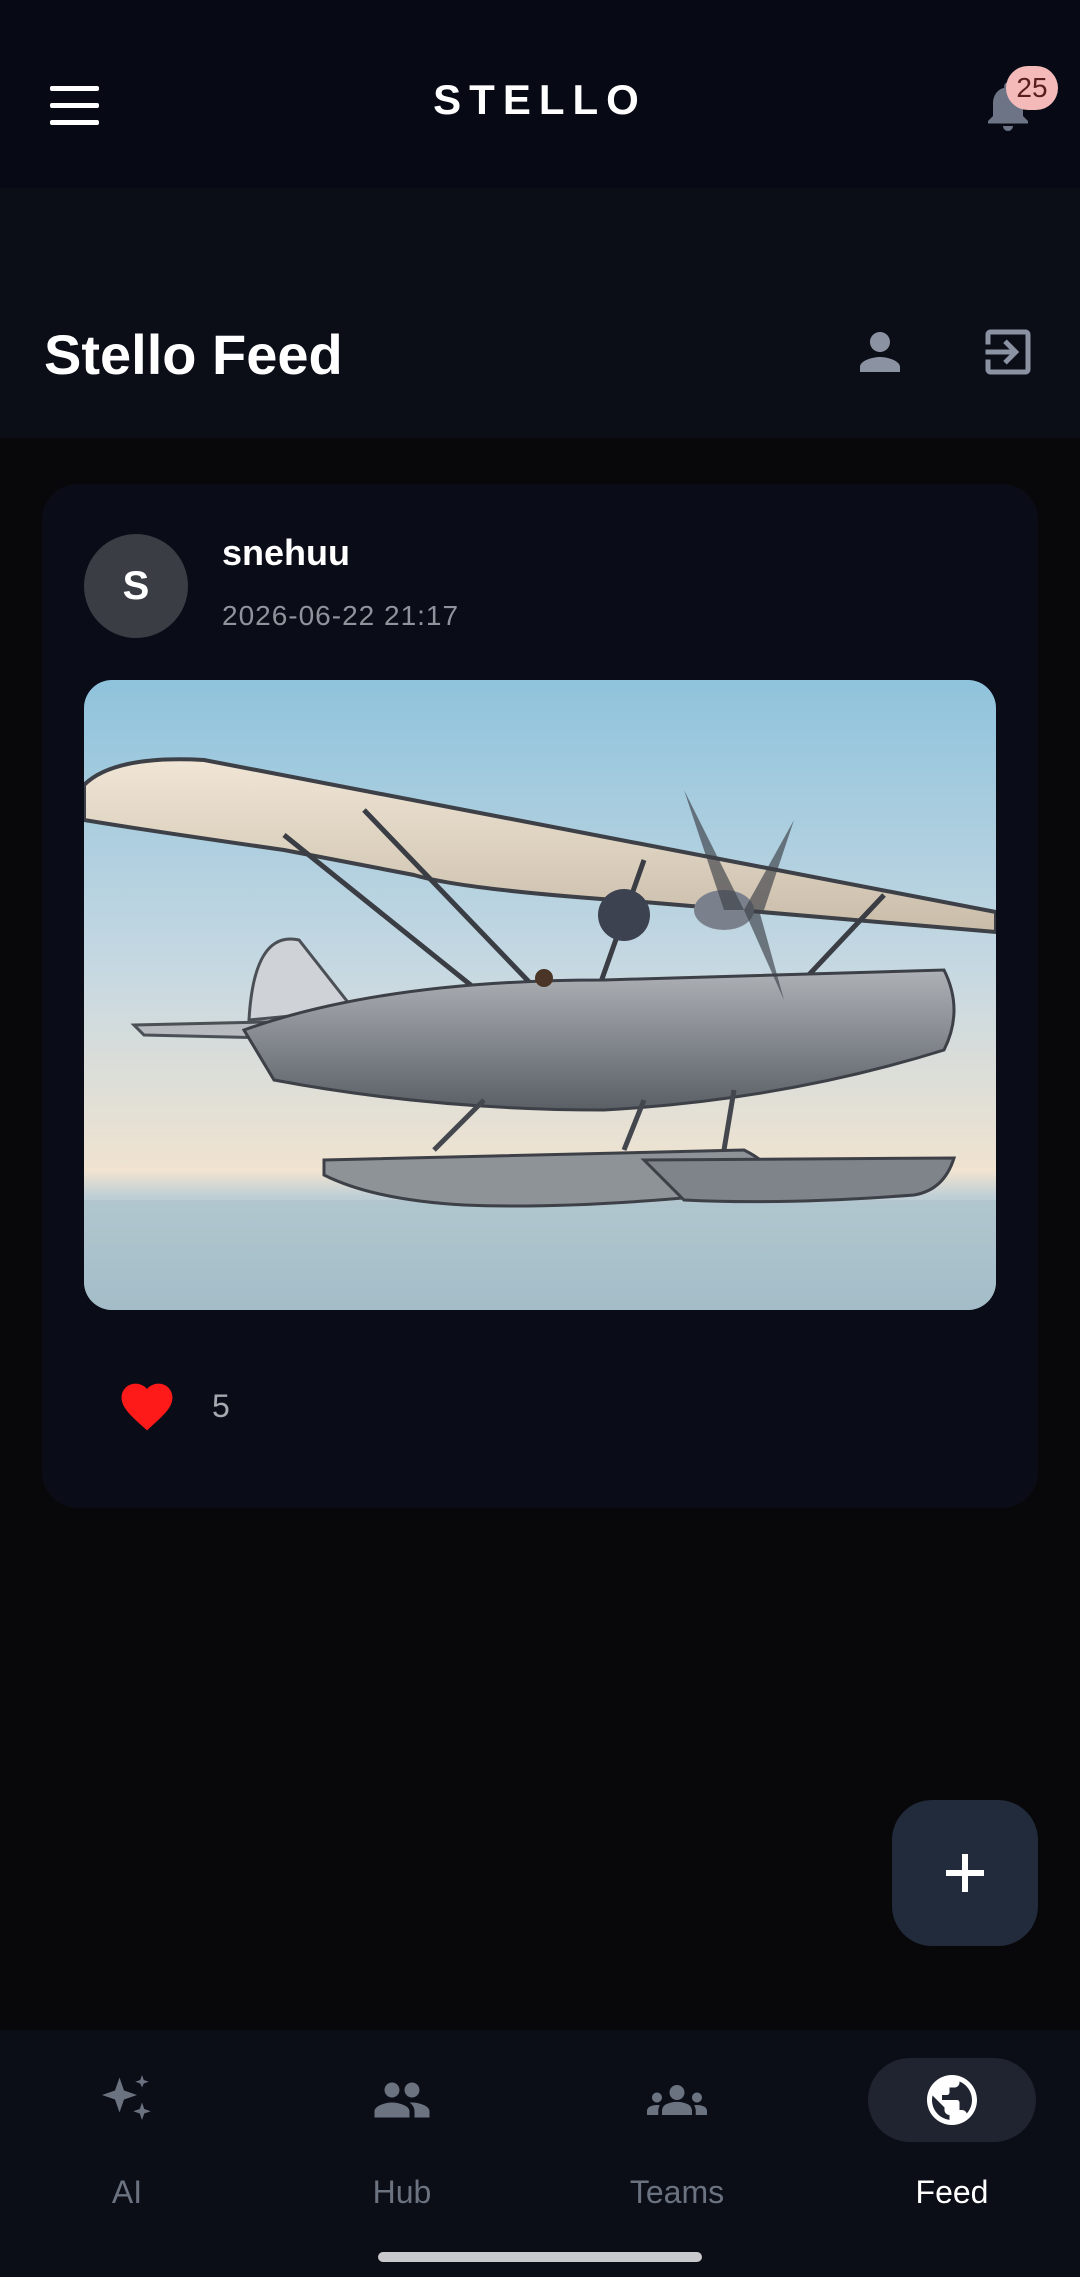 This screenshot has height=2277, width=1080. What do you see at coordinates (677, 2192) in the screenshot?
I see `nav-label: Teams` at bounding box center [677, 2192].